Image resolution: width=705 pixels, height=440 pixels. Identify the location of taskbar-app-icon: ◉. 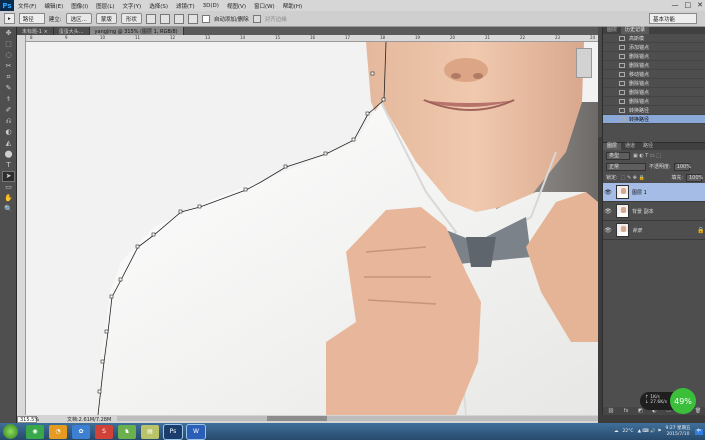
(35, 431).